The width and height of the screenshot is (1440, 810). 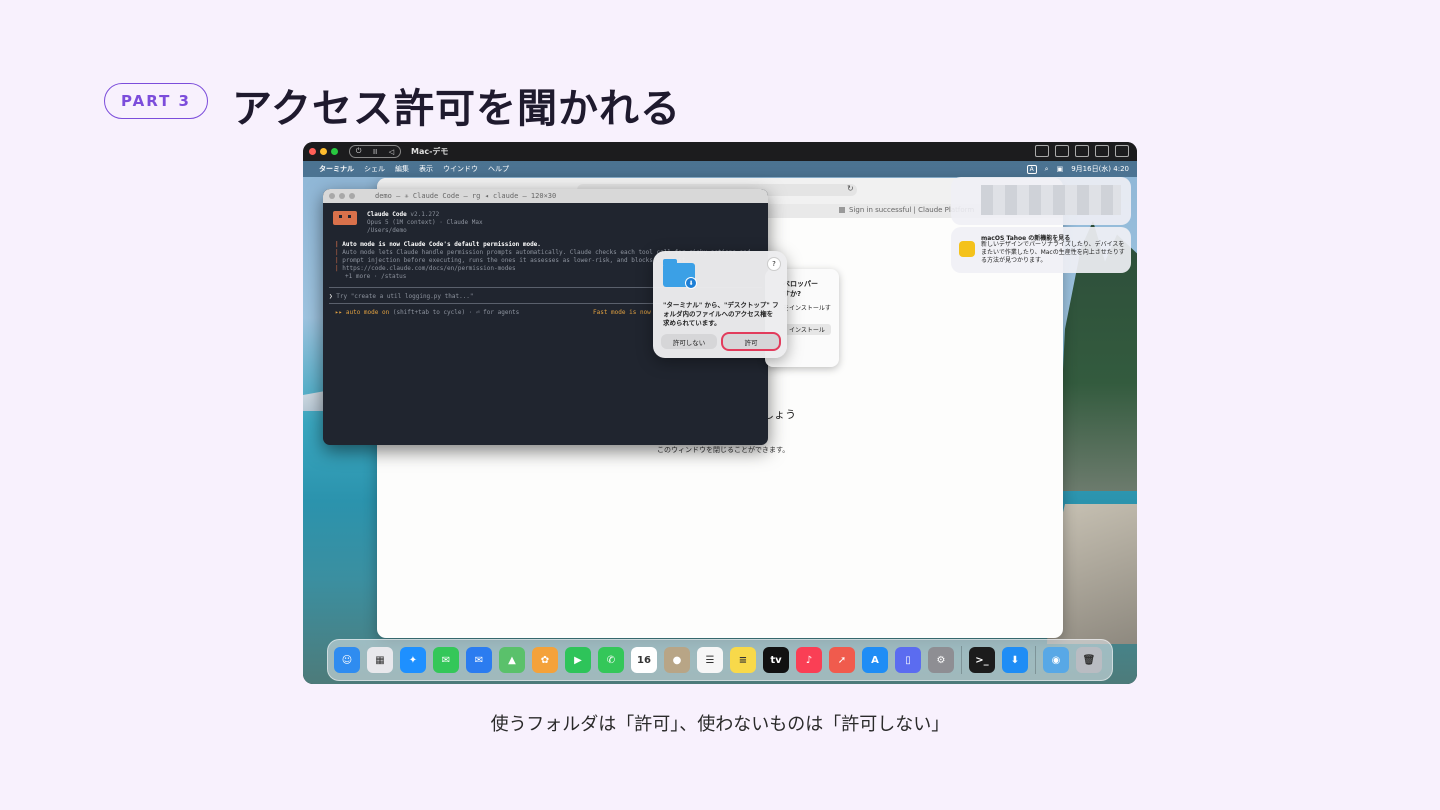 I want to click on help-button: ?, so click(x=774, y=264).